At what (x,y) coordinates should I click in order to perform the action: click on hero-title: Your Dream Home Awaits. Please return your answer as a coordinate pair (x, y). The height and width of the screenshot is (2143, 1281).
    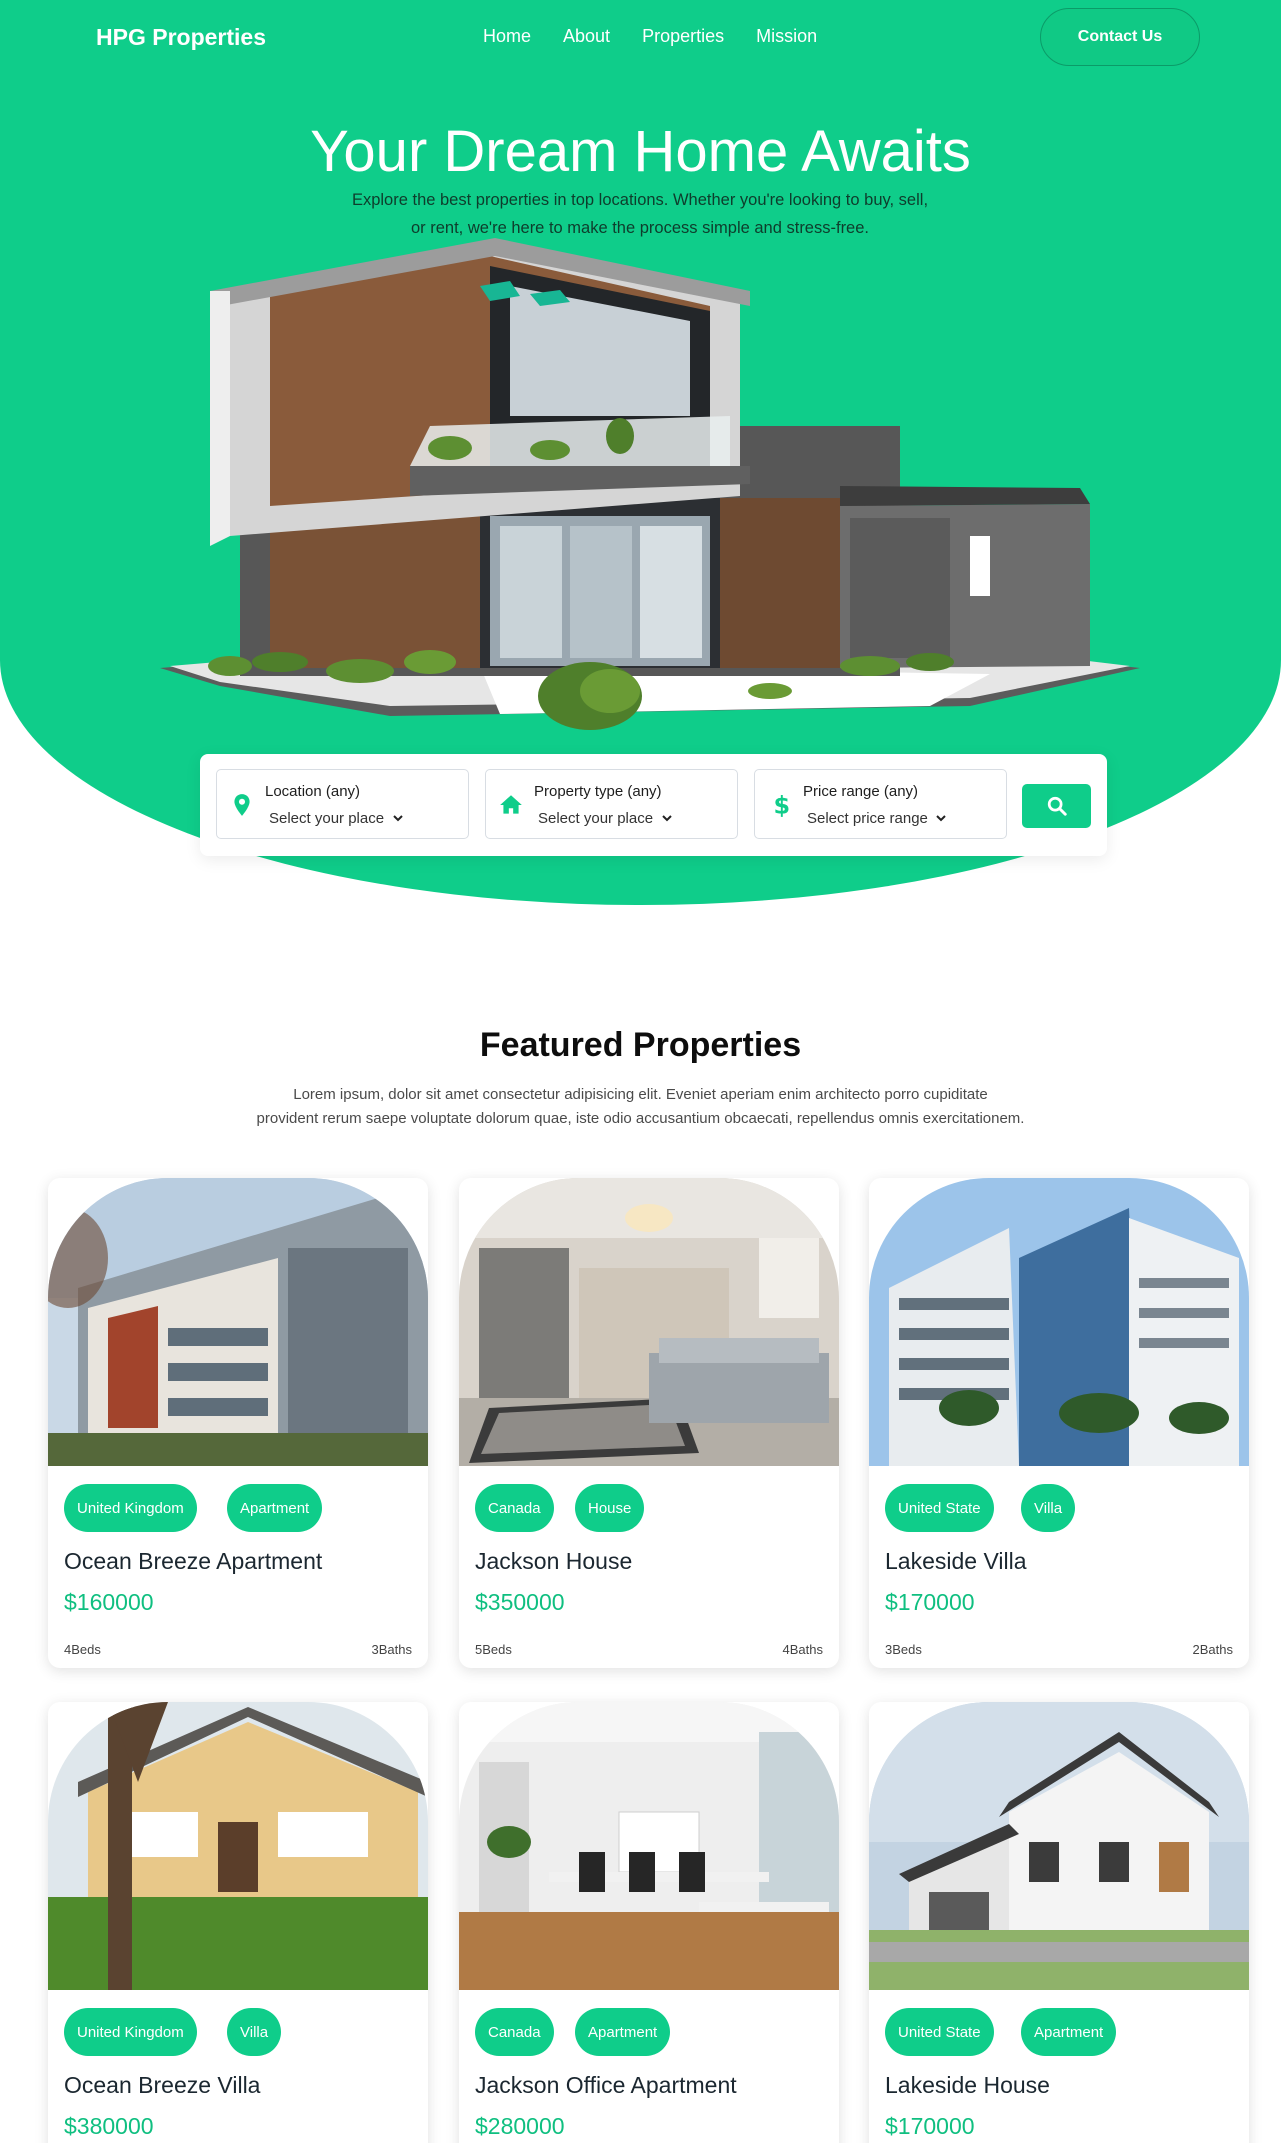
    Looking at the image, I should click on (640, 151).